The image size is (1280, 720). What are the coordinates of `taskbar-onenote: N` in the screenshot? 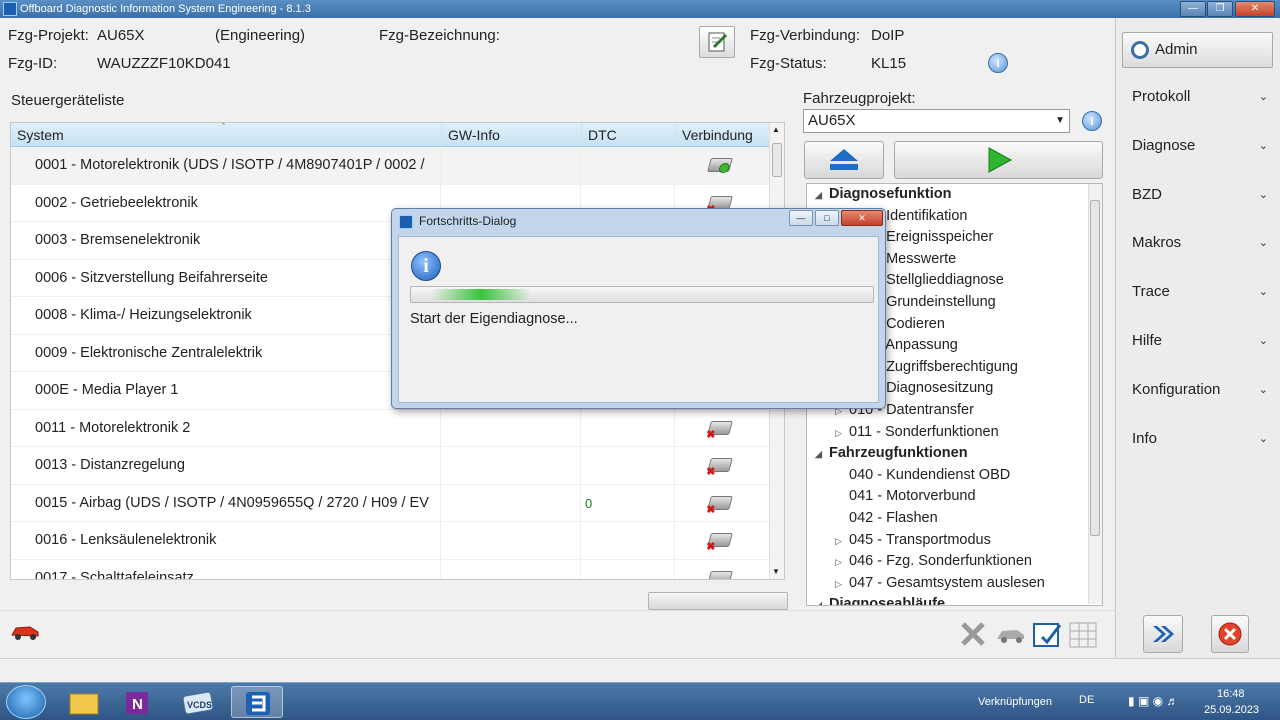 It's located at (138, 702).